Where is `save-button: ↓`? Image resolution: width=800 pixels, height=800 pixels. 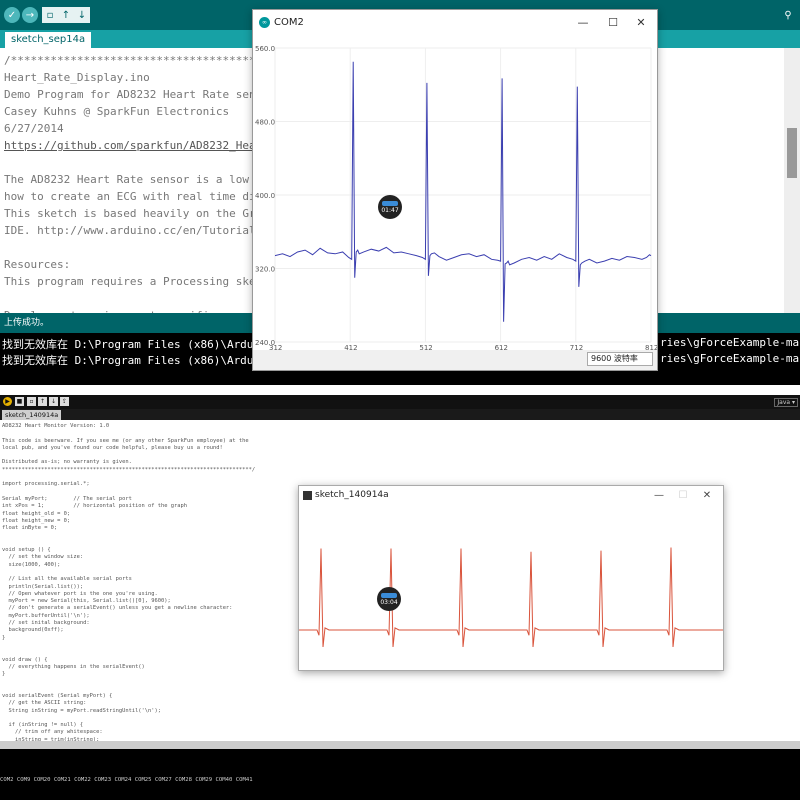
save-button: ↓ is located at coordinates (53, 401).